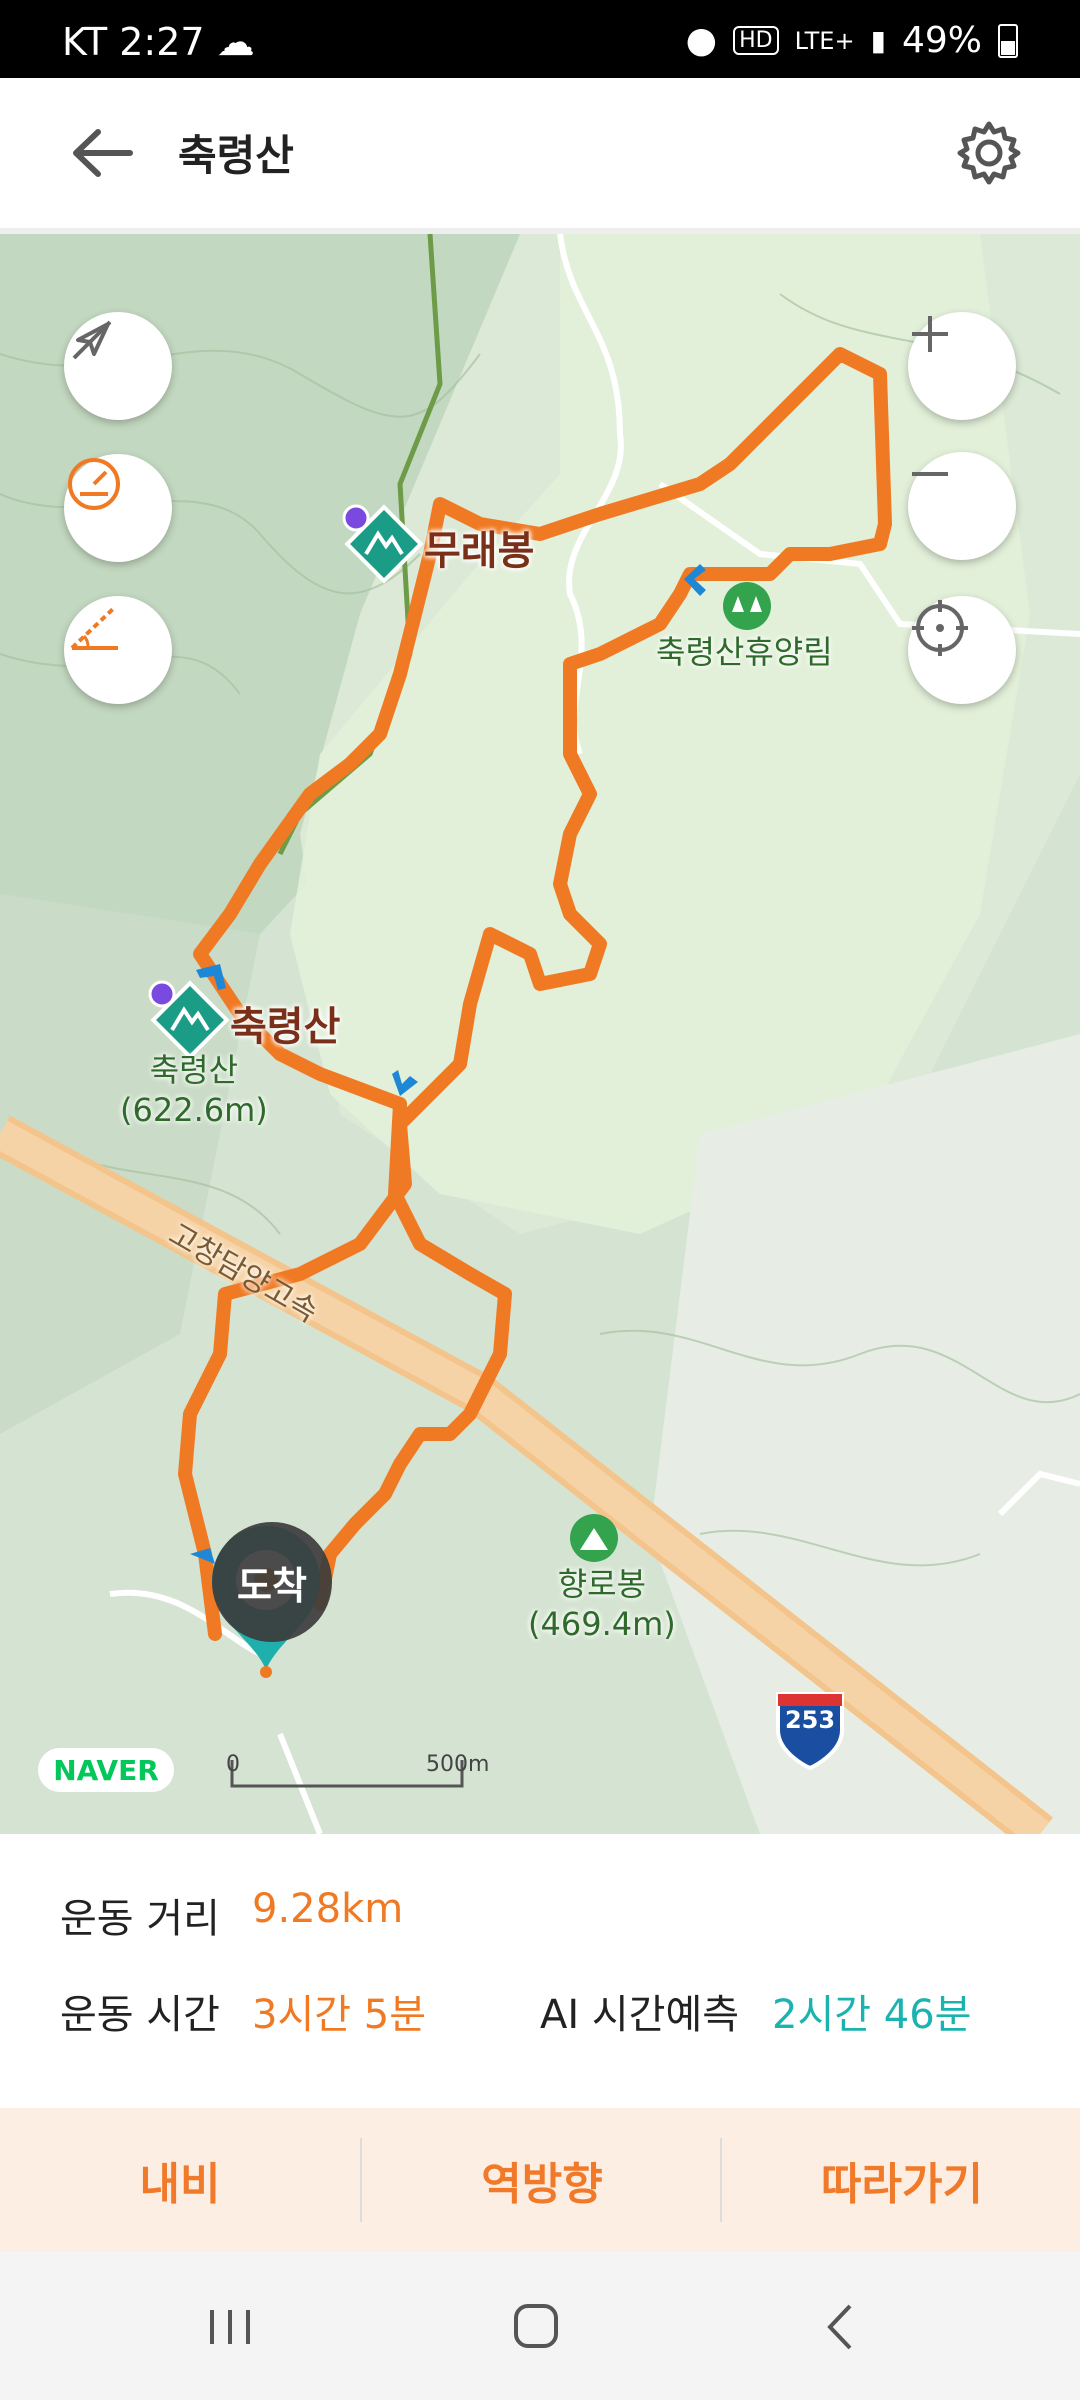 The image size is (1080, 2400). I want to click on back-nav-button, so click(840, 2327).